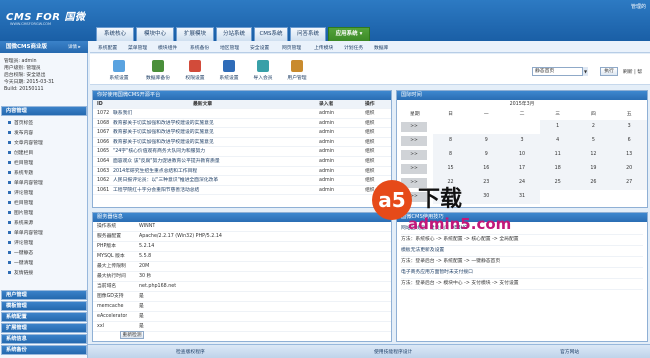 The image size is (650, 358). I want to click on refresh-help-links: 刷新 | 帮, so click(632, 71).